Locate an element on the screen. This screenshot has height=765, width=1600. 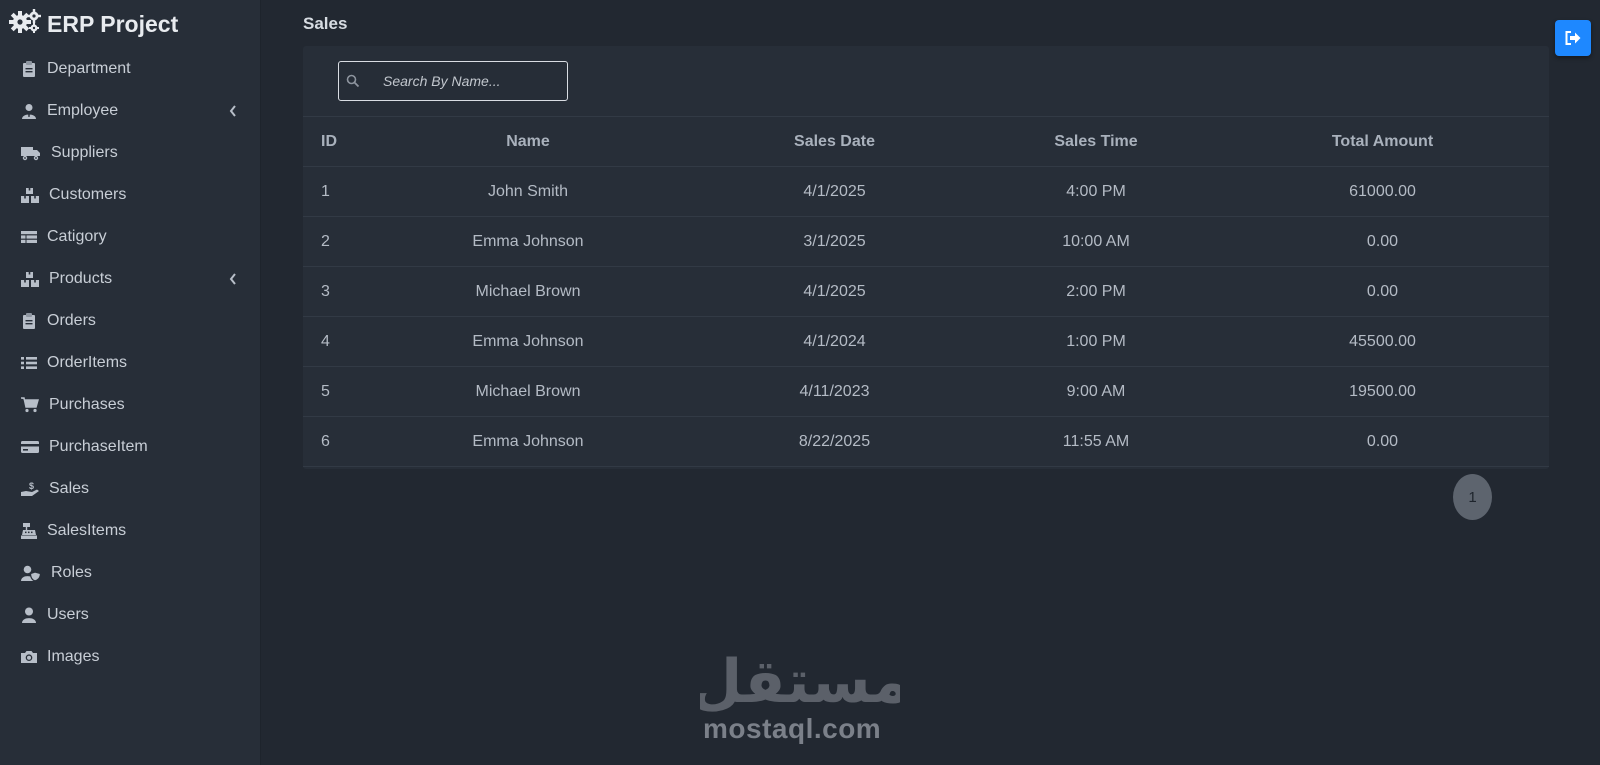
watermark-latin-text: mostaql.com is located at coordinates (792, 728).